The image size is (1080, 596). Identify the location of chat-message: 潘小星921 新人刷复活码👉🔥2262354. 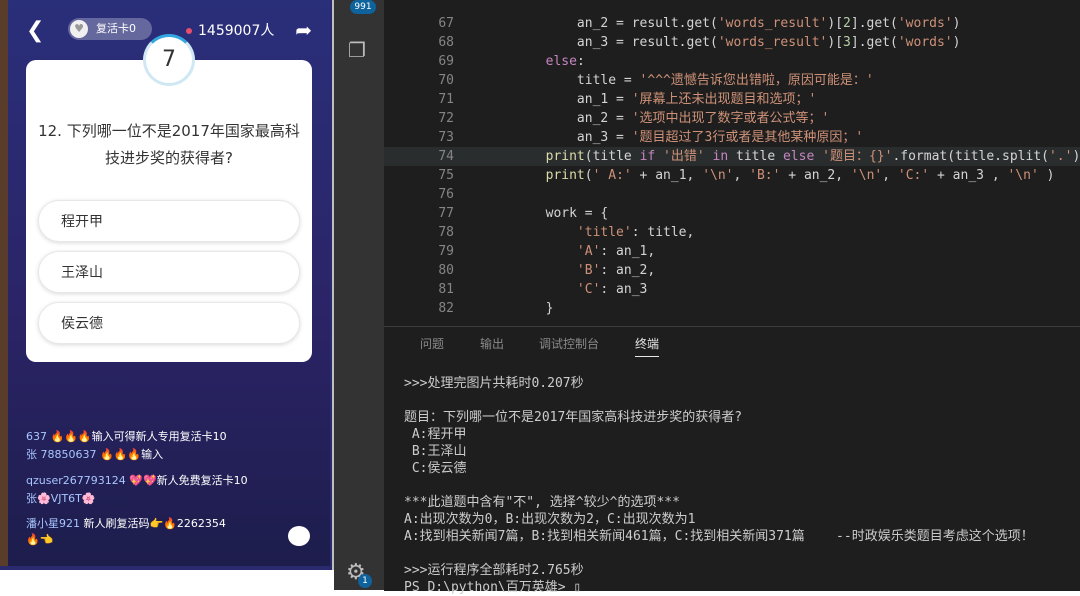
(126, 523).